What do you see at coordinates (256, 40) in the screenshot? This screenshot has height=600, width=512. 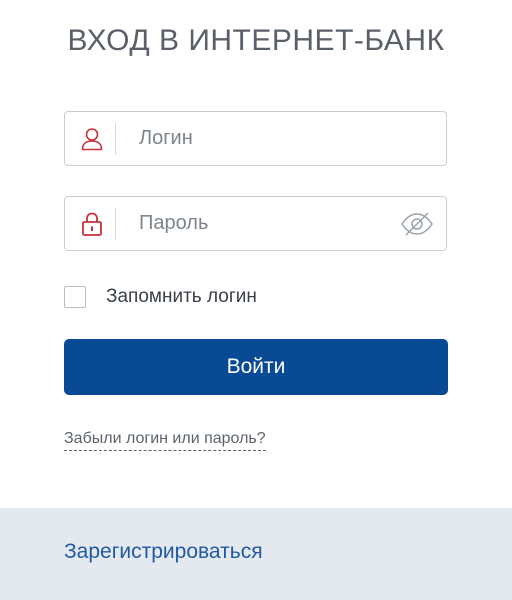 I see `page-title: ВХОД В ИНТЕРНЕТ-БАНК` at bounding box center [256, 40].